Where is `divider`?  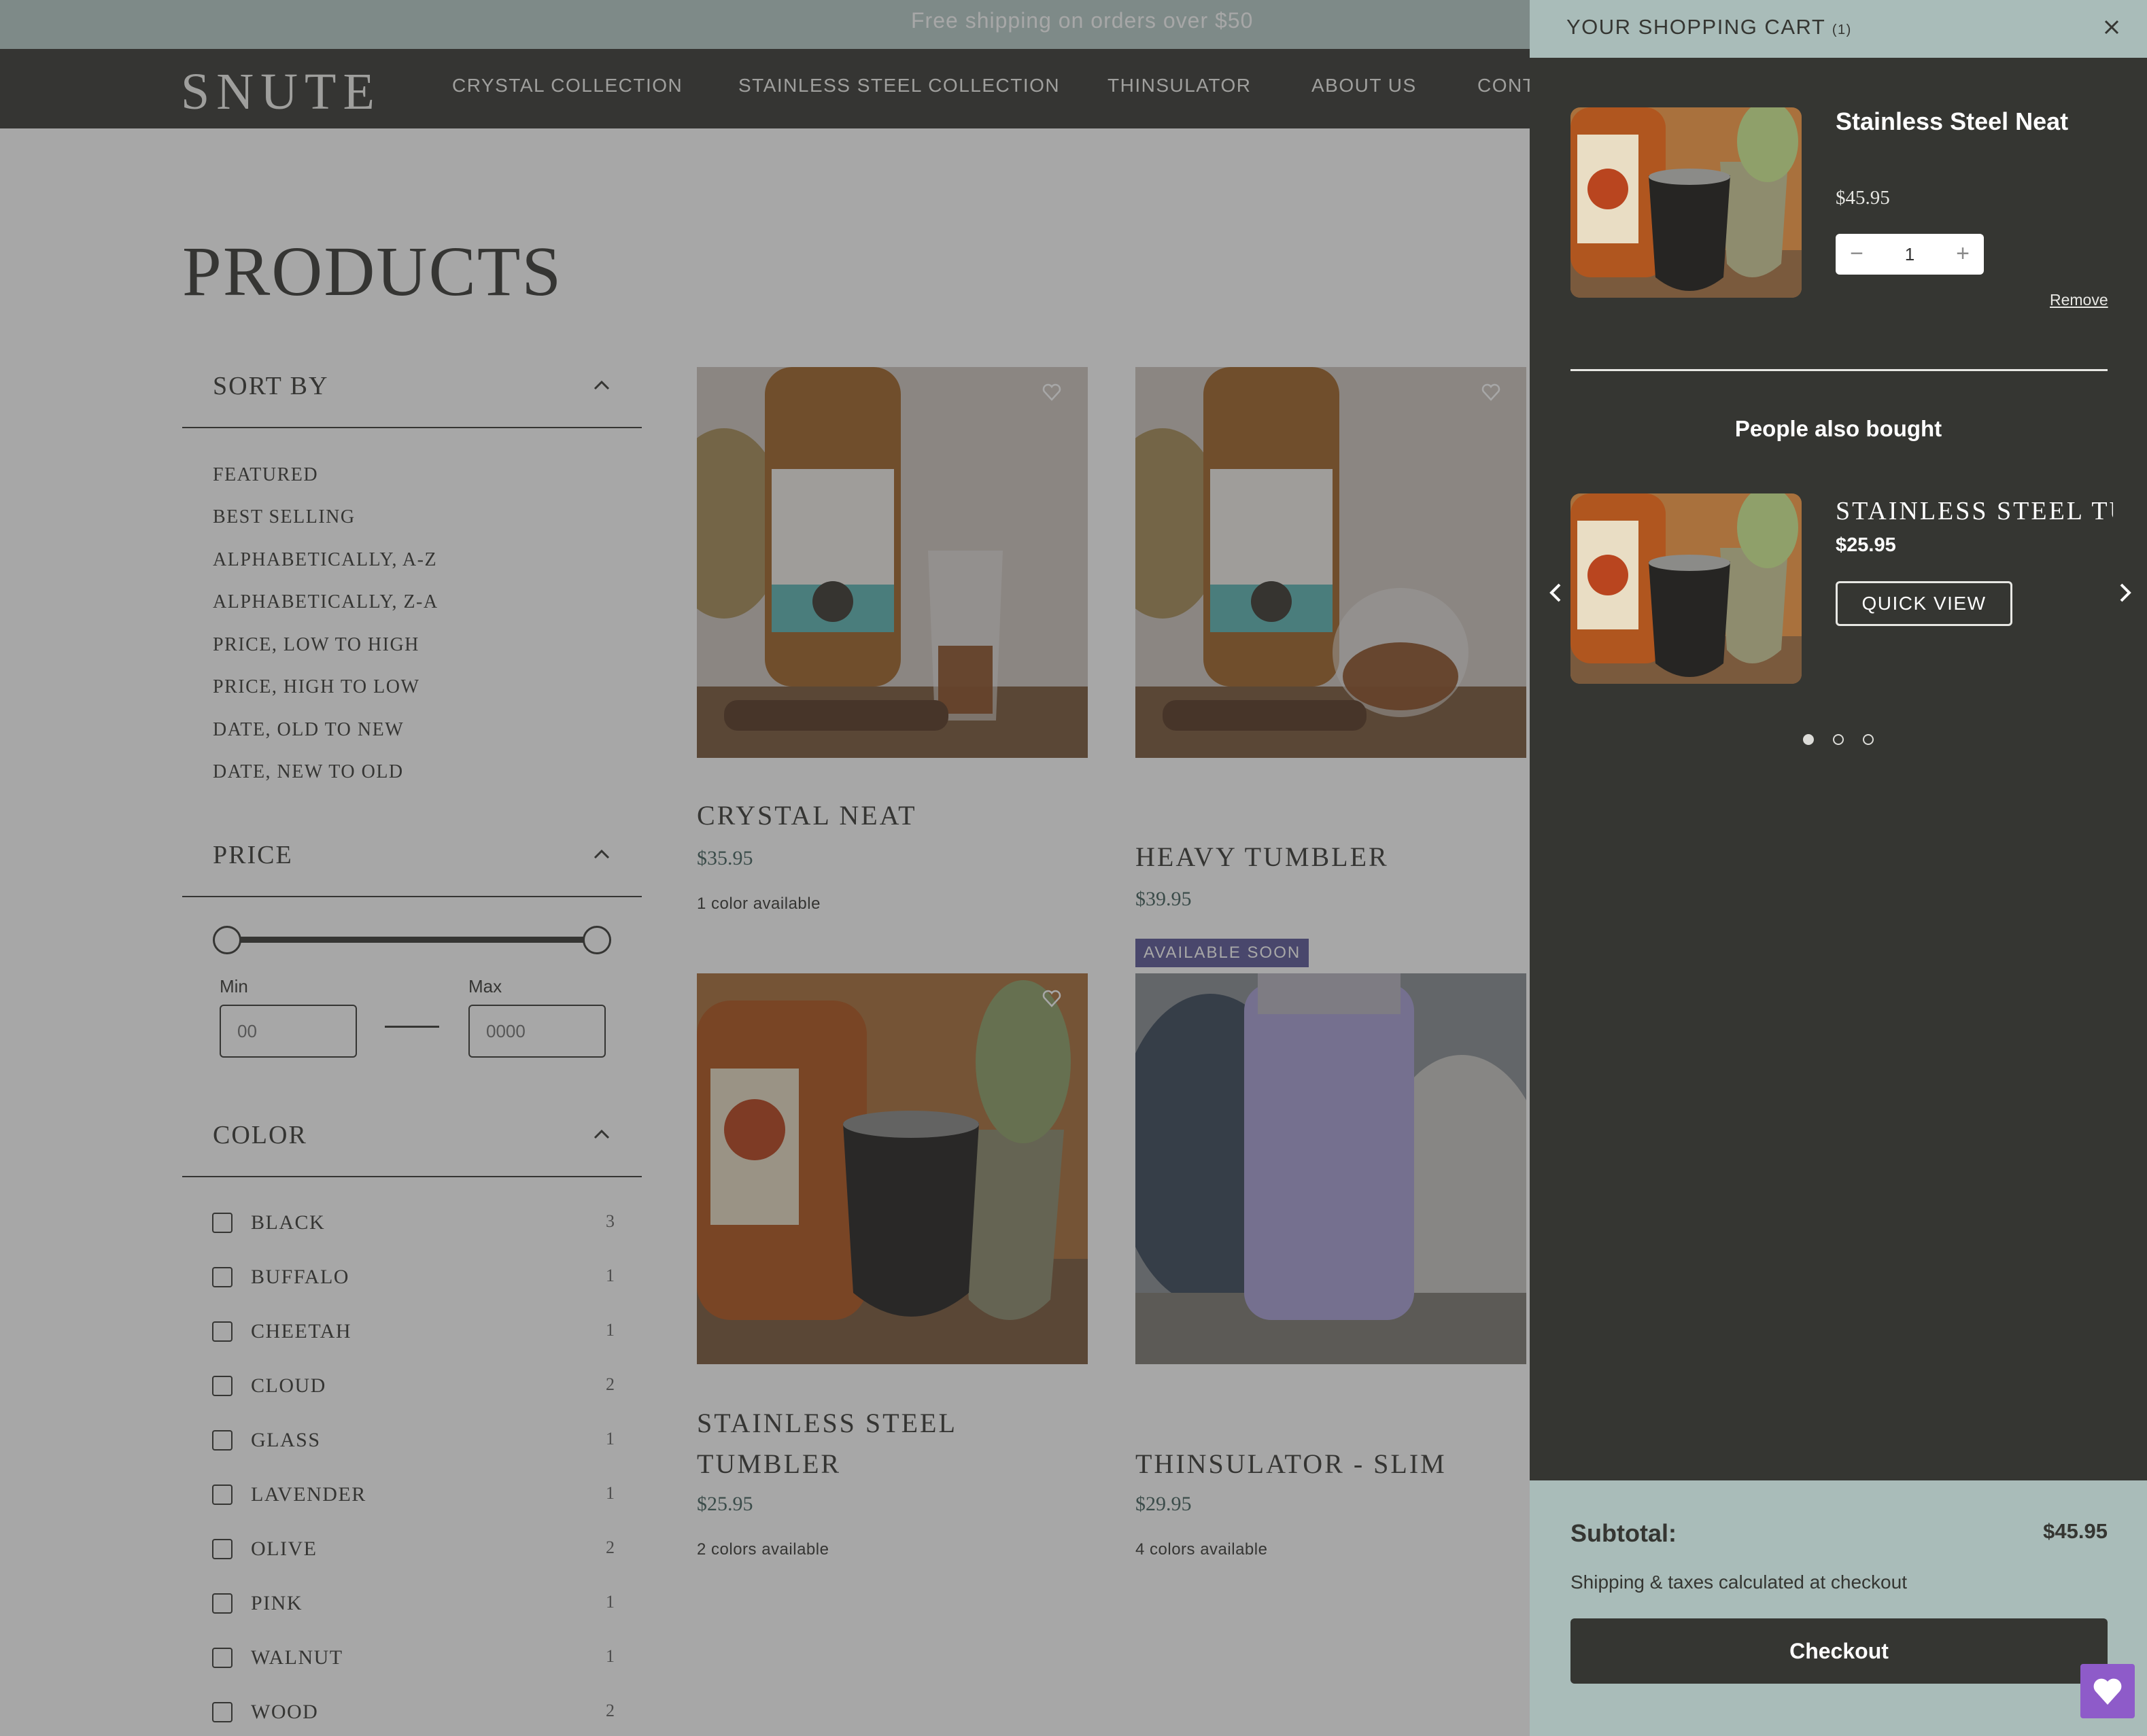
divider is located at coordinates (1839, 370).